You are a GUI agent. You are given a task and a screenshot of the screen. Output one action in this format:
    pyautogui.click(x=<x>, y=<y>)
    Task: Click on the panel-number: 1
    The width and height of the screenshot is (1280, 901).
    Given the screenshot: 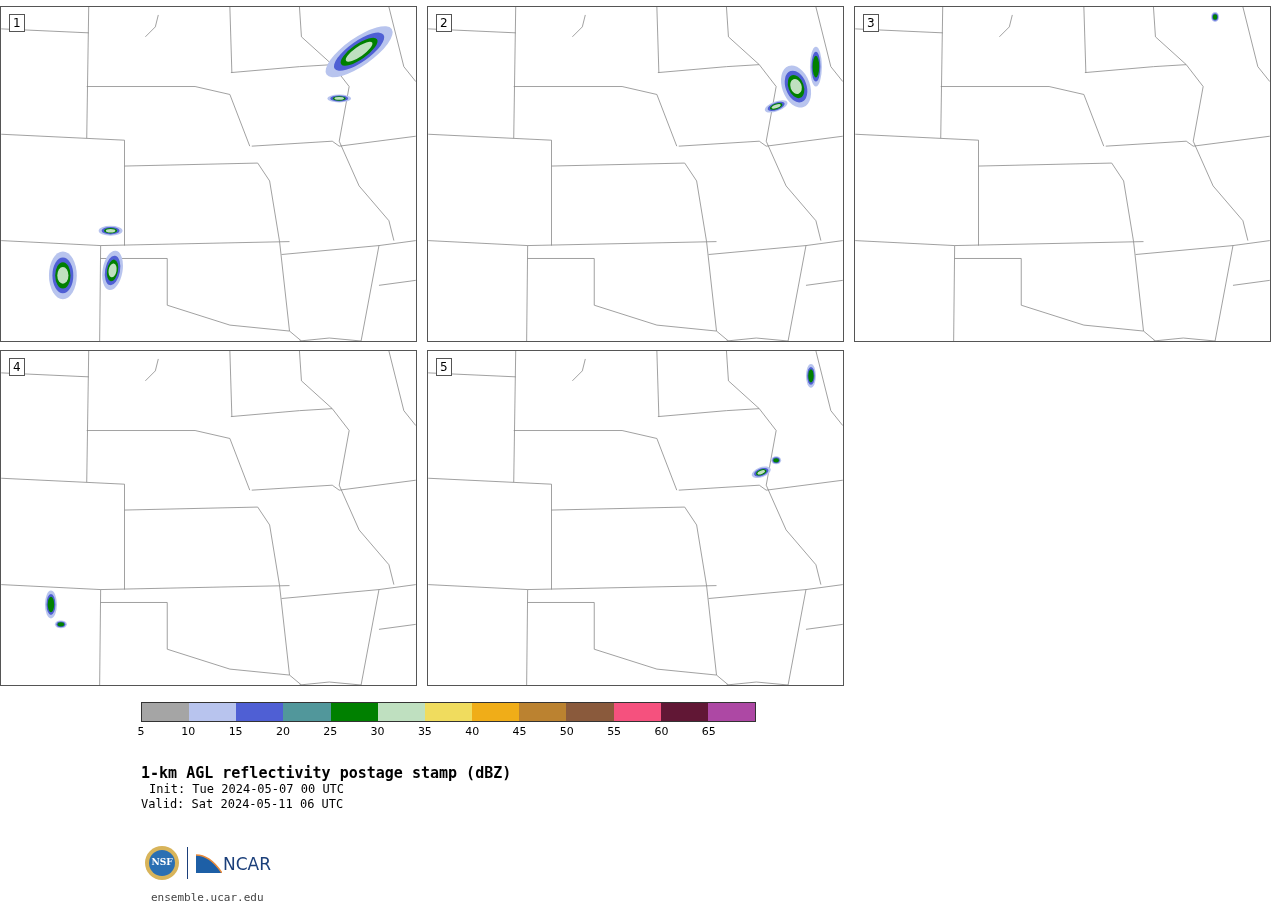 What is the action you would take?
    pyautogui.click(x=17, y=23)
    